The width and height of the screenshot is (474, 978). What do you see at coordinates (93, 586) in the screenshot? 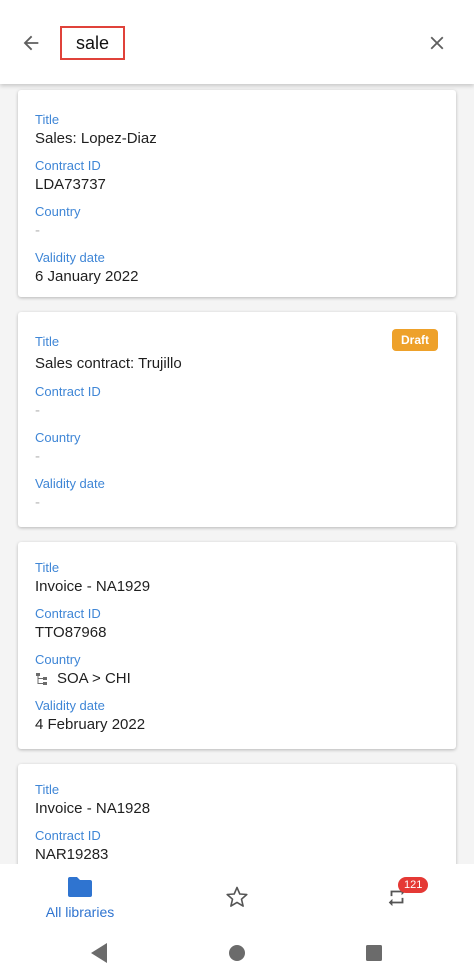
I see `field-value: Invoice - NA1929` at bounding box center [93, 586].